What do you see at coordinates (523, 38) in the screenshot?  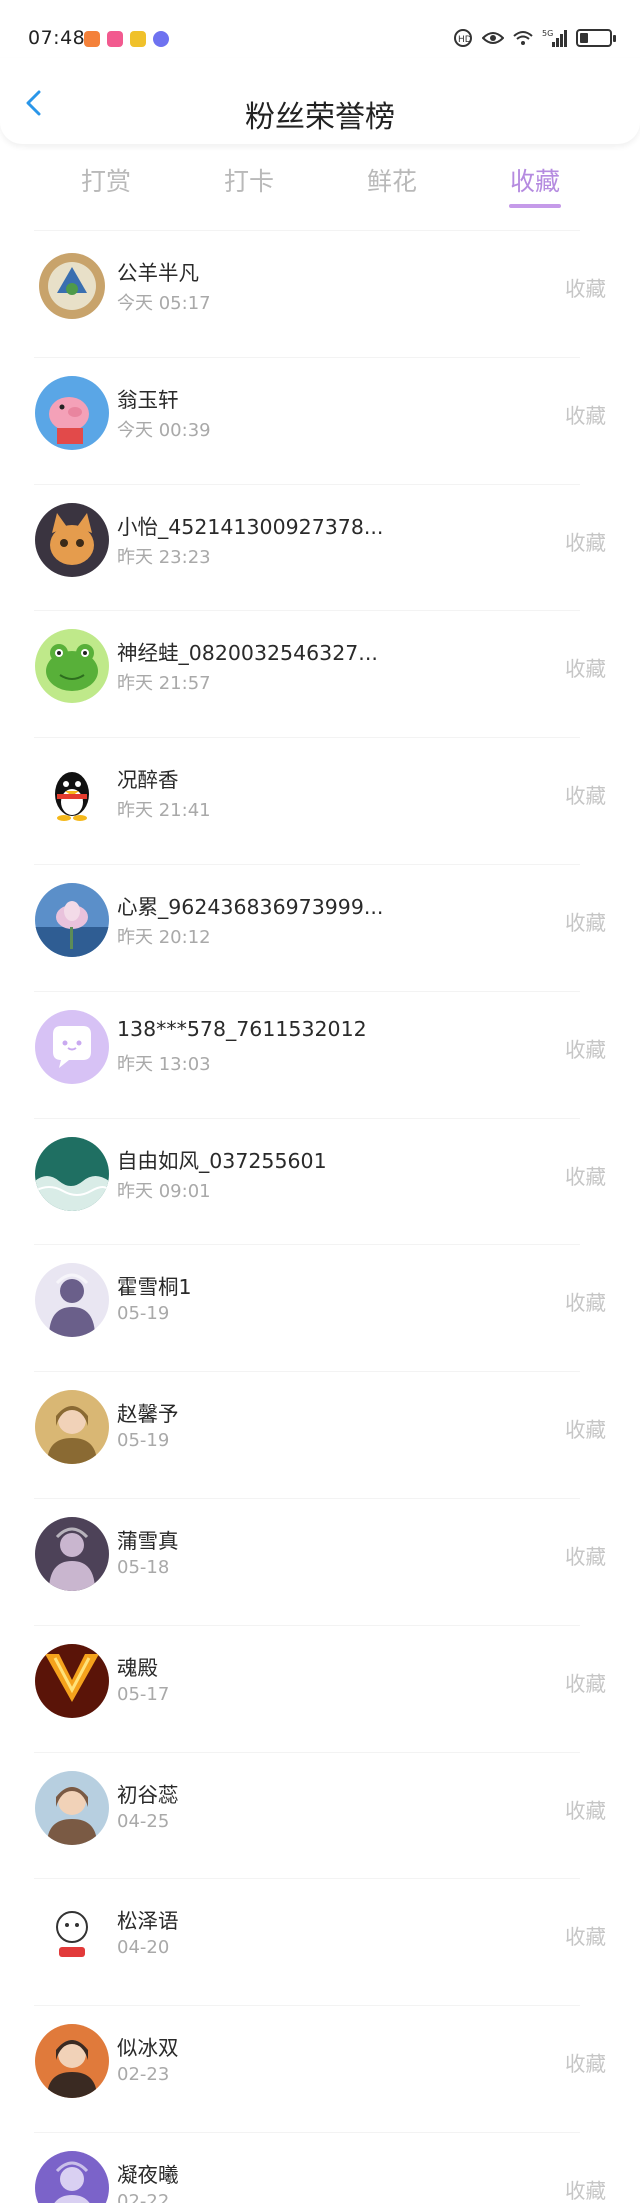 I see `wifi-icon` at bounding box center [523, 38].